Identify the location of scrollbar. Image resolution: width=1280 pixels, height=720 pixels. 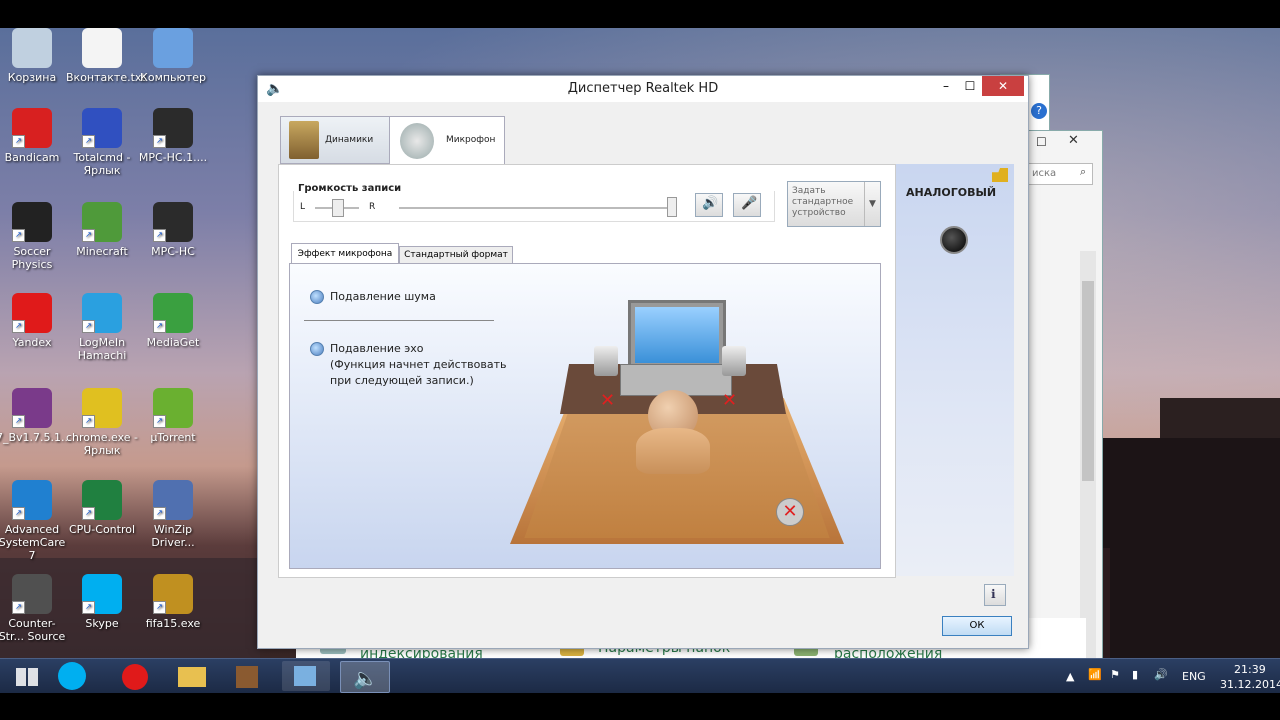
(1088, 466).